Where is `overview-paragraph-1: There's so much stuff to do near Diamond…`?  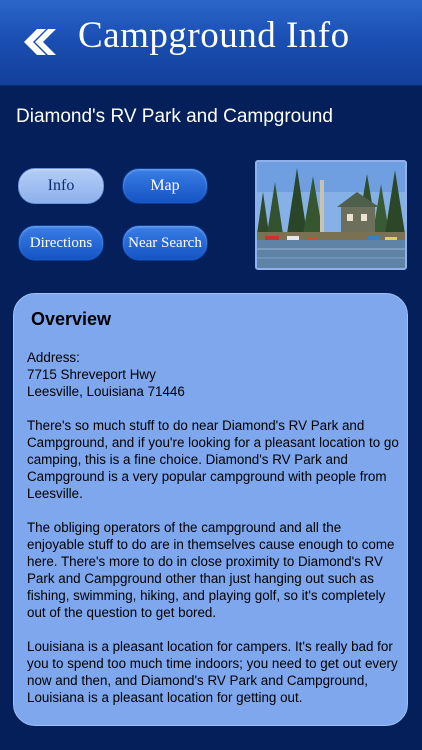 overview-paragraph-1: There's so much stuff to do near Diamond… is located at coordinates (213, 459).